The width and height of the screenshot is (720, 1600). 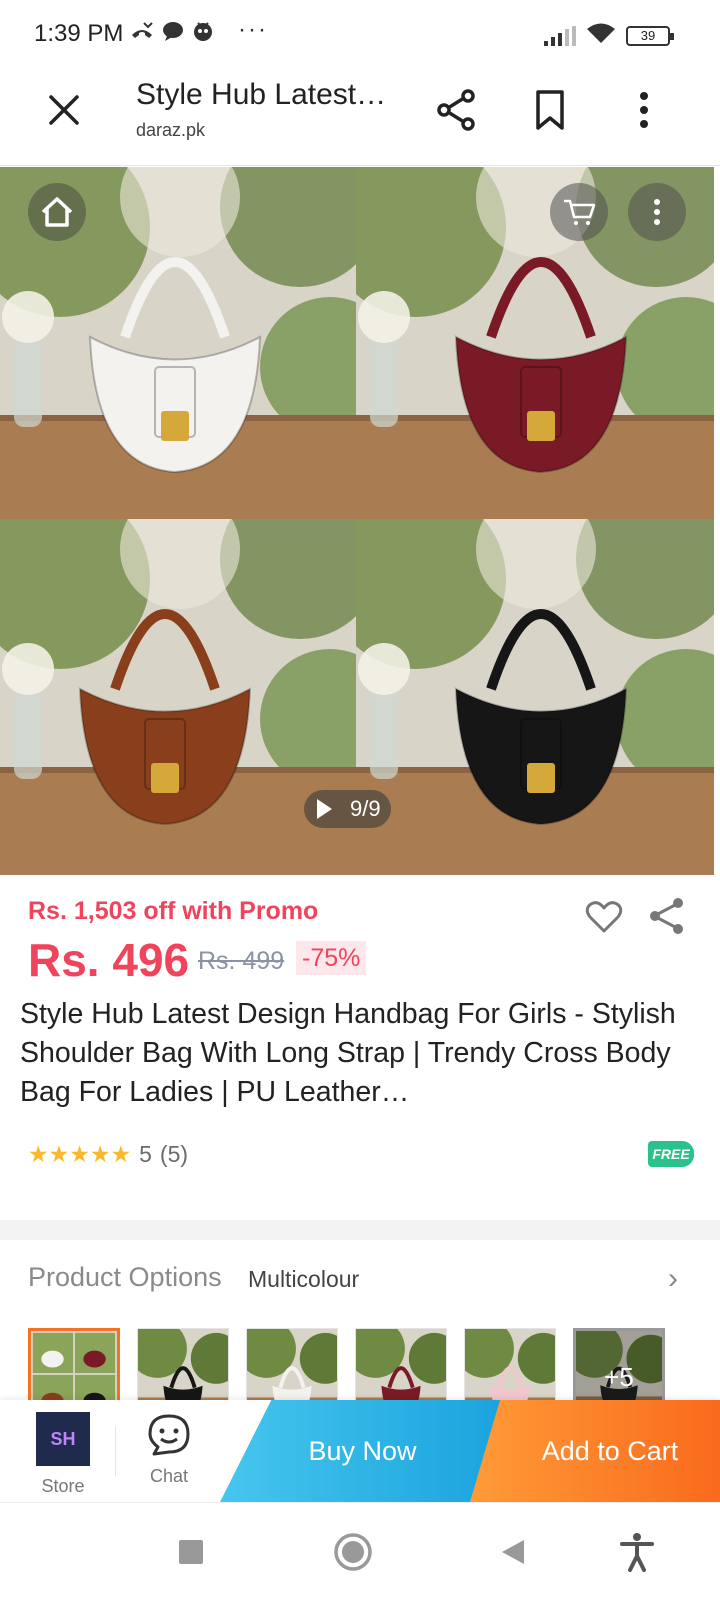 I want to click on options-label: Product Options, so click(x=125, y=1277).